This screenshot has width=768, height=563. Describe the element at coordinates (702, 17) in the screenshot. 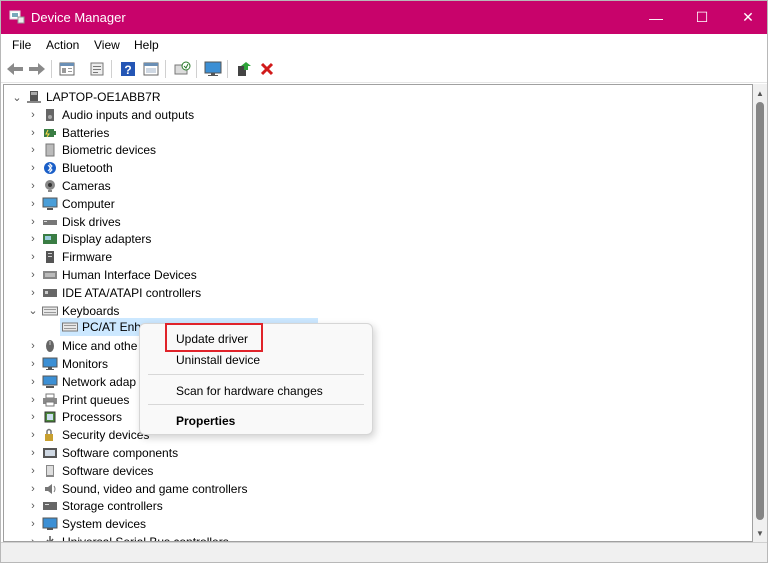

I see `maximize-button: ☐` at that location.